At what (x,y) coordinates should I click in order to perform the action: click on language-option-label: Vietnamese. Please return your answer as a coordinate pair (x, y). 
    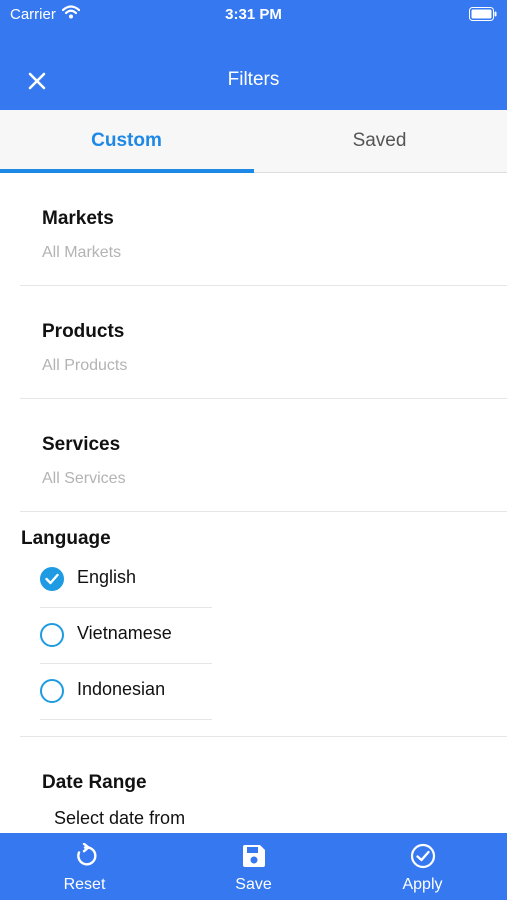
    Looking at the image, I should click on (124, 633).